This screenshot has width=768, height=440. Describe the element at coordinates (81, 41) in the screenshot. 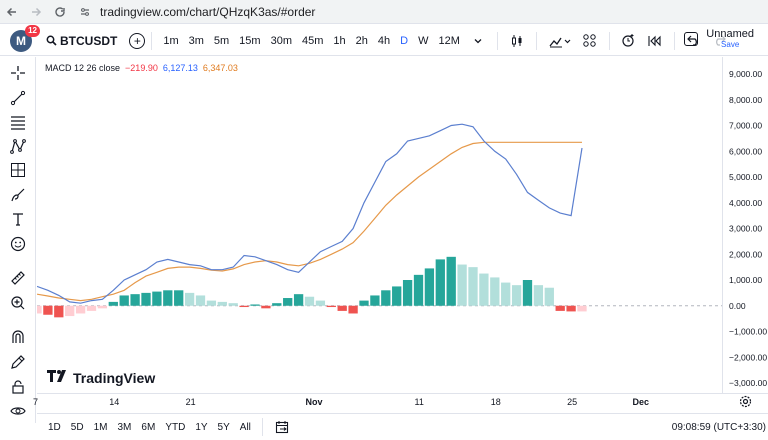

I see `symbol-search-button: BTCUSDT` at that location.